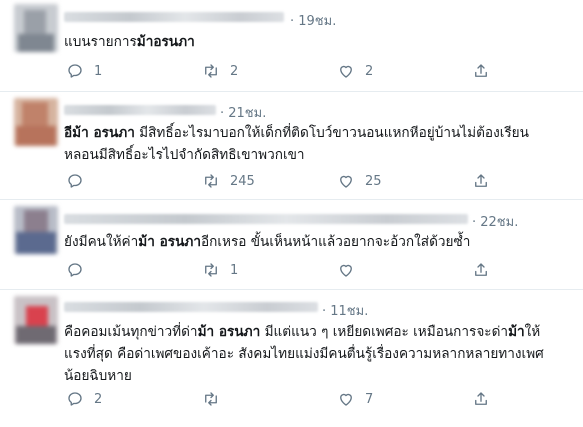  Describe the element at coordinates (131, 332) in the screenshot. I see `text-part: คือคอมเม้นทุกข่าวที่ด่า` at that location.